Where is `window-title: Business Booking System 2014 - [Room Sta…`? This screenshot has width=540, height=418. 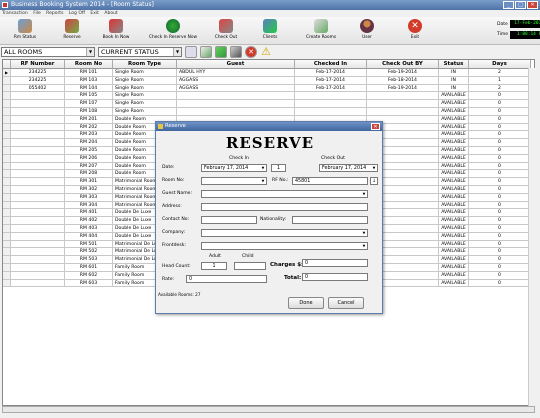 window-title: Business Booking System 2014 - [Room Sta… is located at coordinates (82, 4).